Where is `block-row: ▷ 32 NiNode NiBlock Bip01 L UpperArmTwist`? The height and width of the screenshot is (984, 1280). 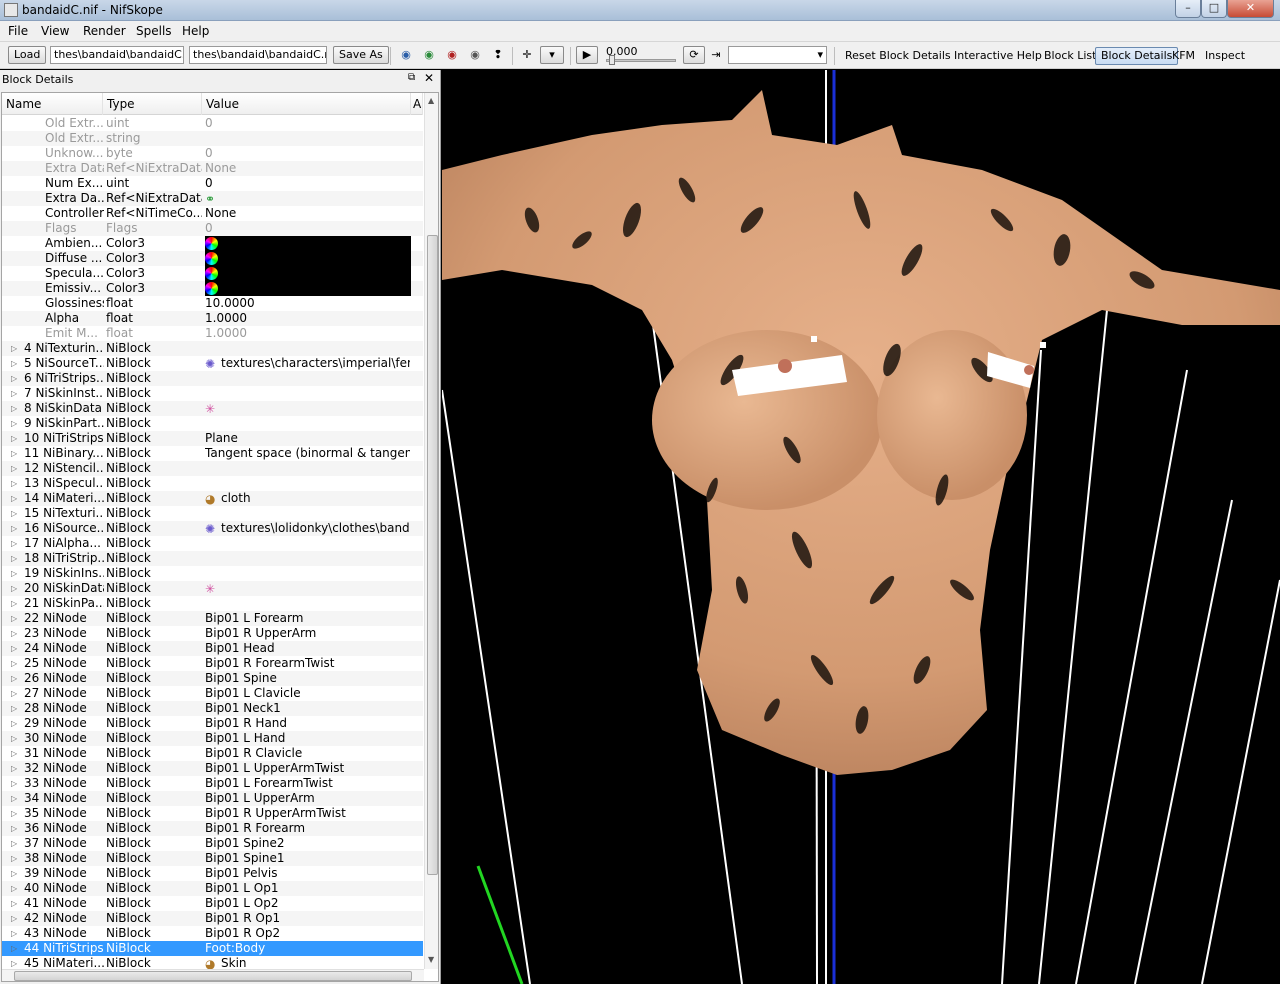
block-row: ▷ 32 NiNode NiBlock Bip01 L UpperArmTwist is located at coordinates (212, 768).